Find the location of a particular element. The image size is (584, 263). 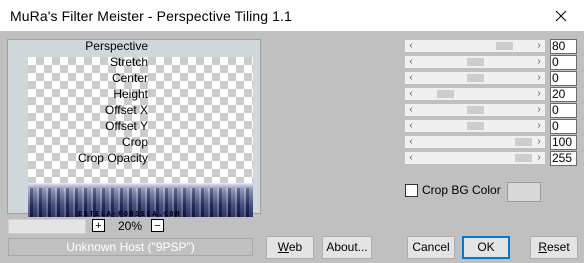

web-label-rest: eb is located at coordinates (295, 247).